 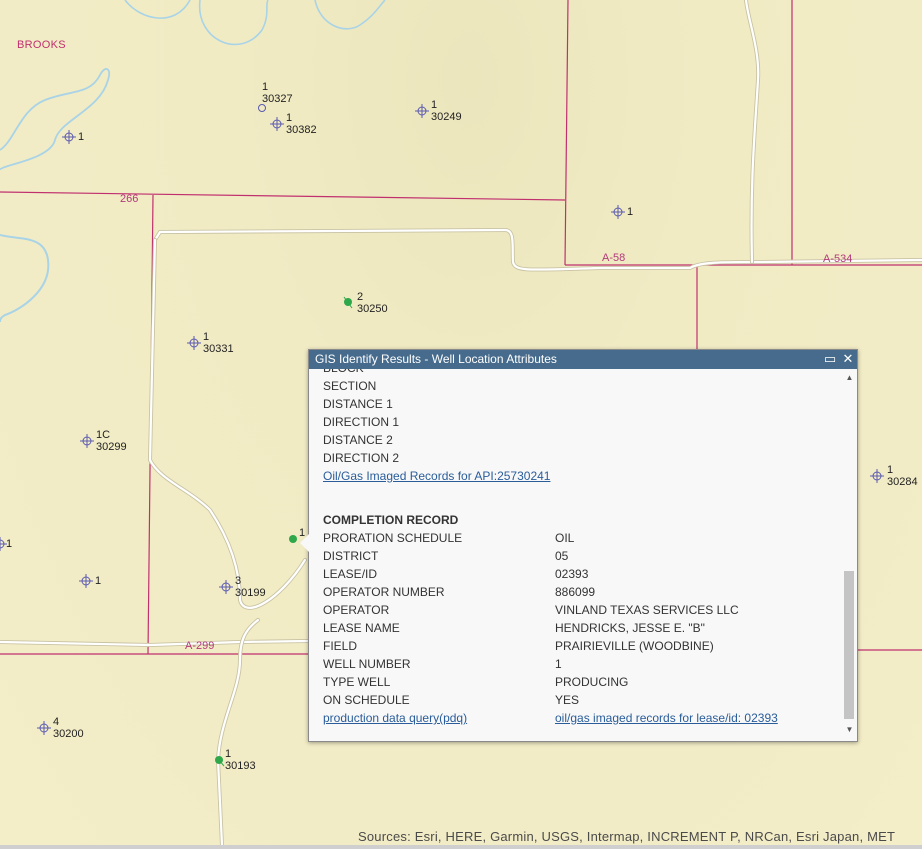 I want to click on row-value: HENDRICKS, JESSE E. "B", so click(x=630, y=628).